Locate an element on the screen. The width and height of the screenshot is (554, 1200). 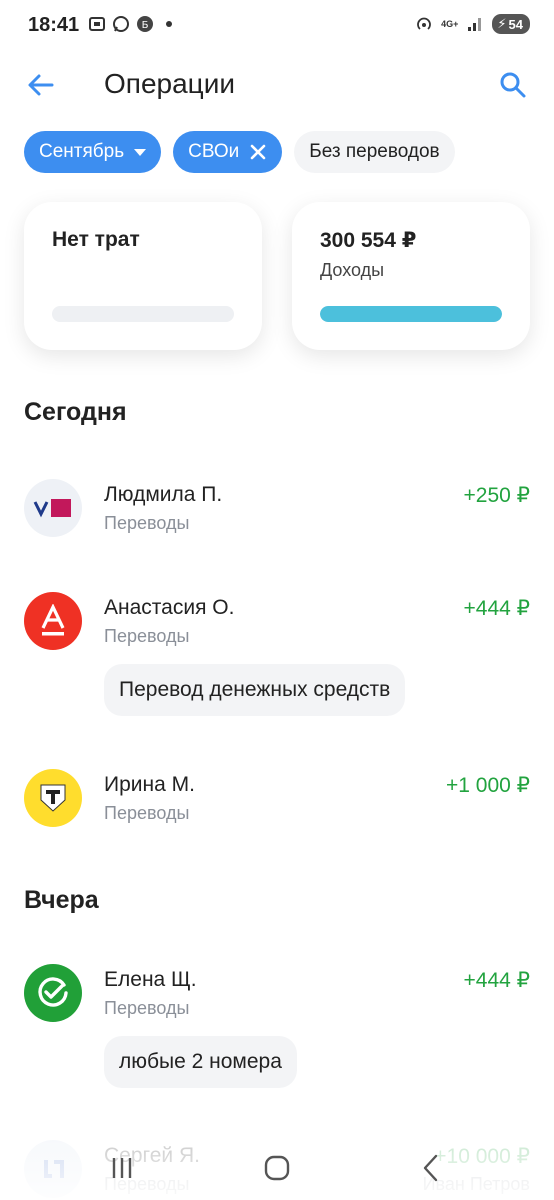
income-amount: 300 554 ₽ is located at coordinates (368, 240).